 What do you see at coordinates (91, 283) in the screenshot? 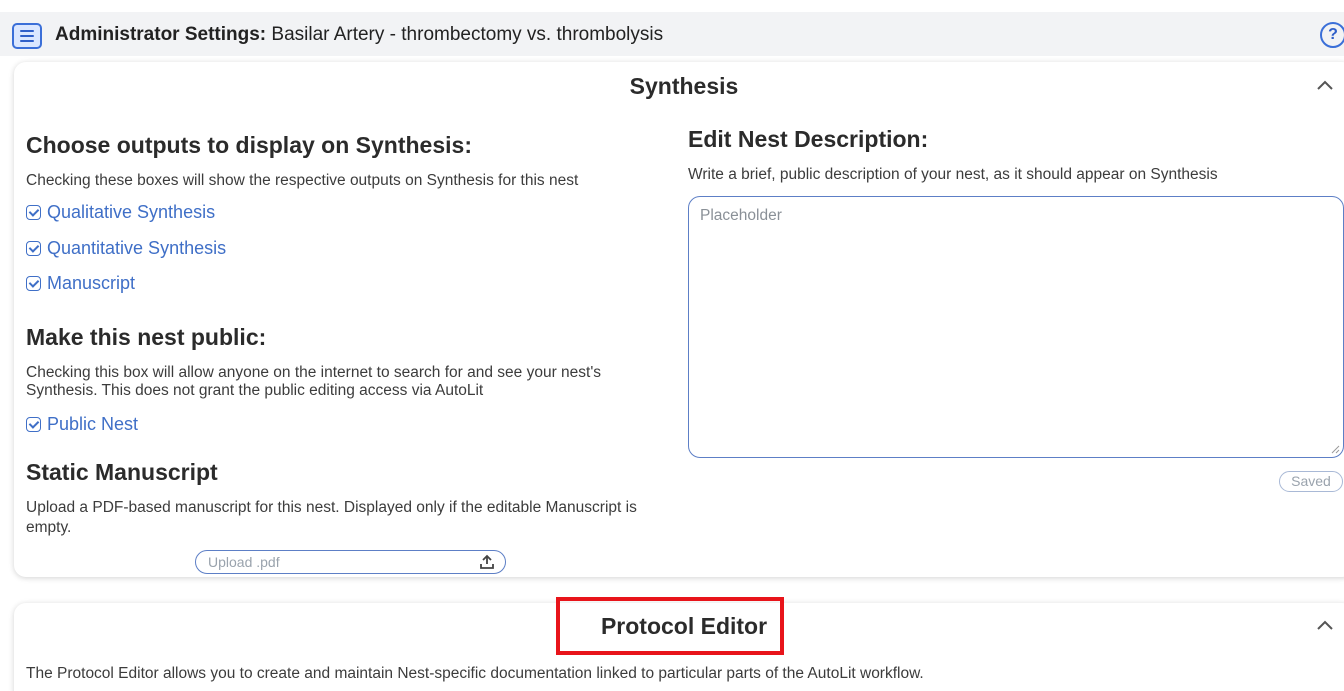
I see `checkbox-label: Manuscript` at bounding box center [91, 283].